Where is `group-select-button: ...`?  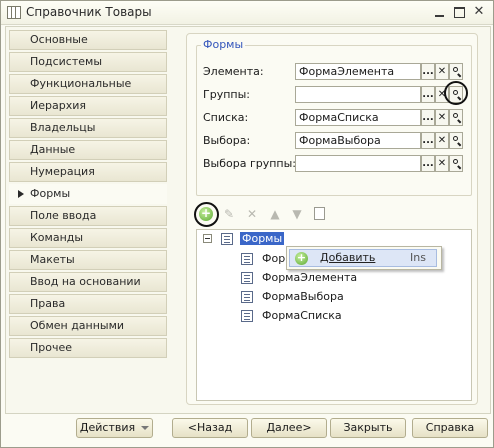
group-select-button: ... is located at coordinates (428, 94).